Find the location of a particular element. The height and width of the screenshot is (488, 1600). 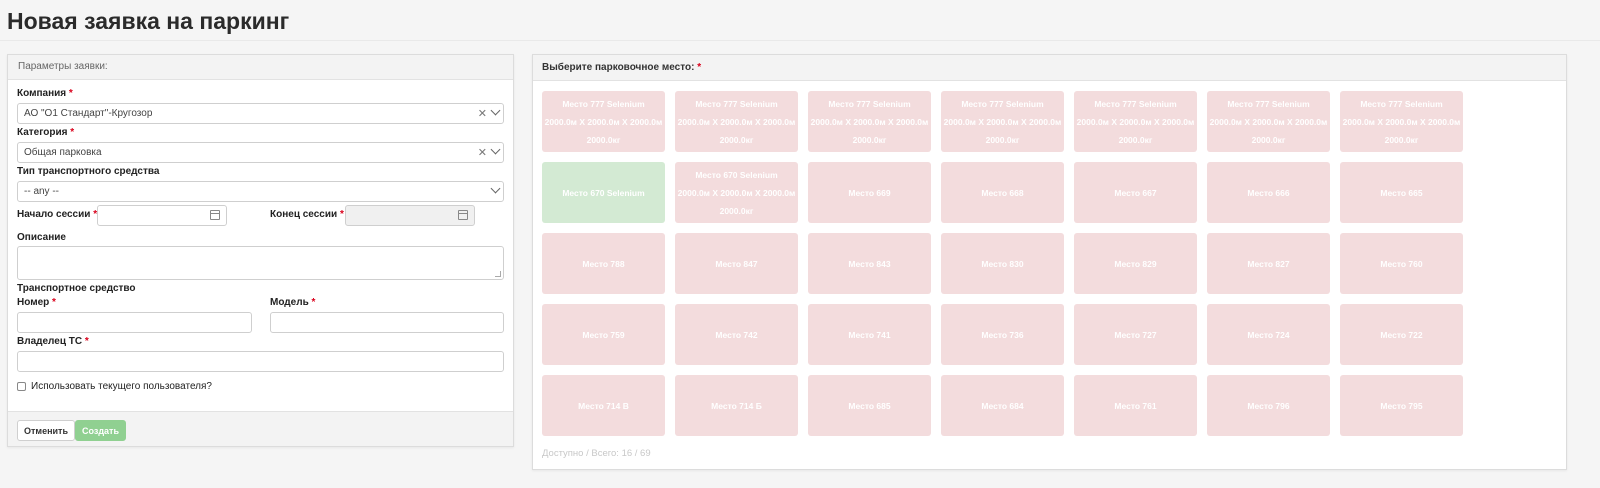

use-current-user-label: Использовать текущего пользователя? is located at coordinates (121, 386).